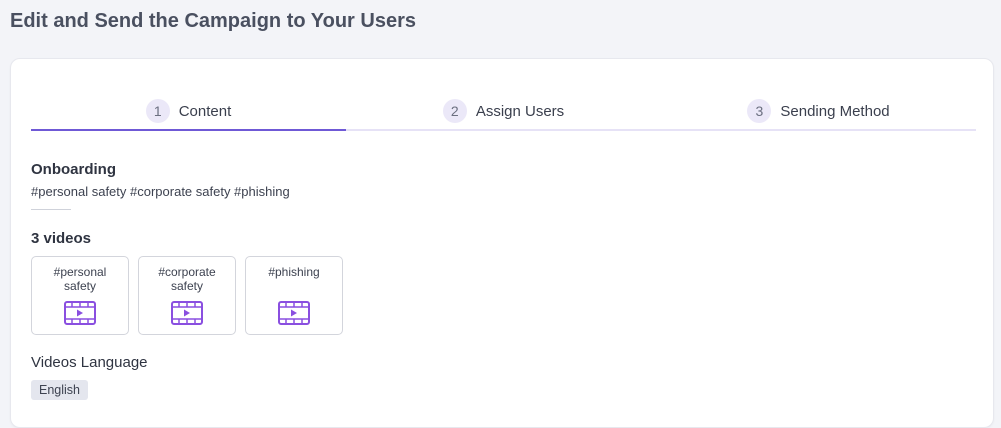 The image size is (1001, 428). I want to click on video-tag: #corporate safety, so click(187, 279).